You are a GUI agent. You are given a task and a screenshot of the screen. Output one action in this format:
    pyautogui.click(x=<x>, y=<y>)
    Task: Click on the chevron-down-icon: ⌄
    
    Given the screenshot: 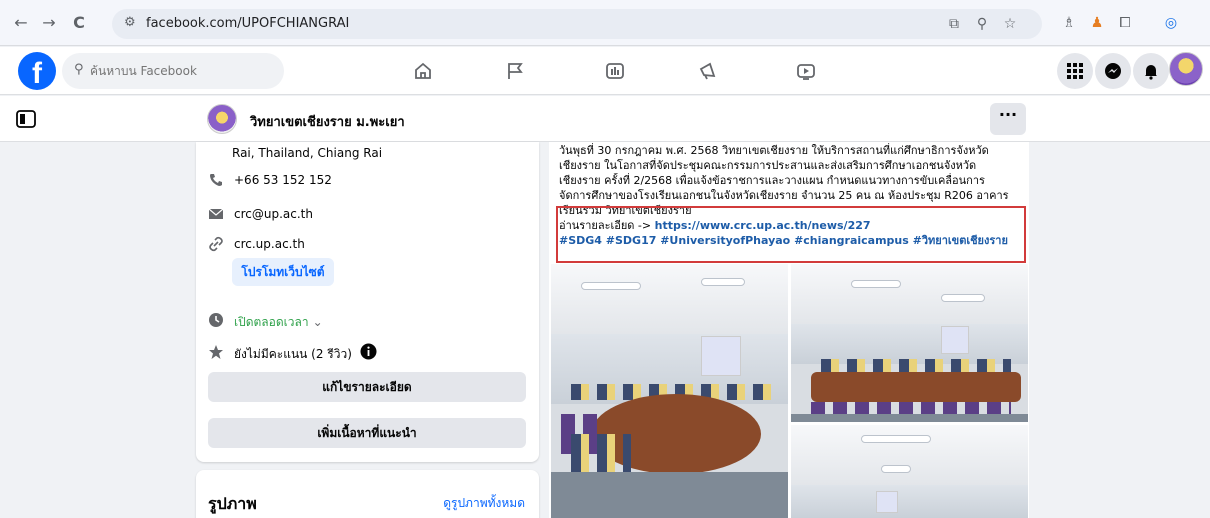 What is the action you would take?
    pyautogui.click(x=318, y=322)
    